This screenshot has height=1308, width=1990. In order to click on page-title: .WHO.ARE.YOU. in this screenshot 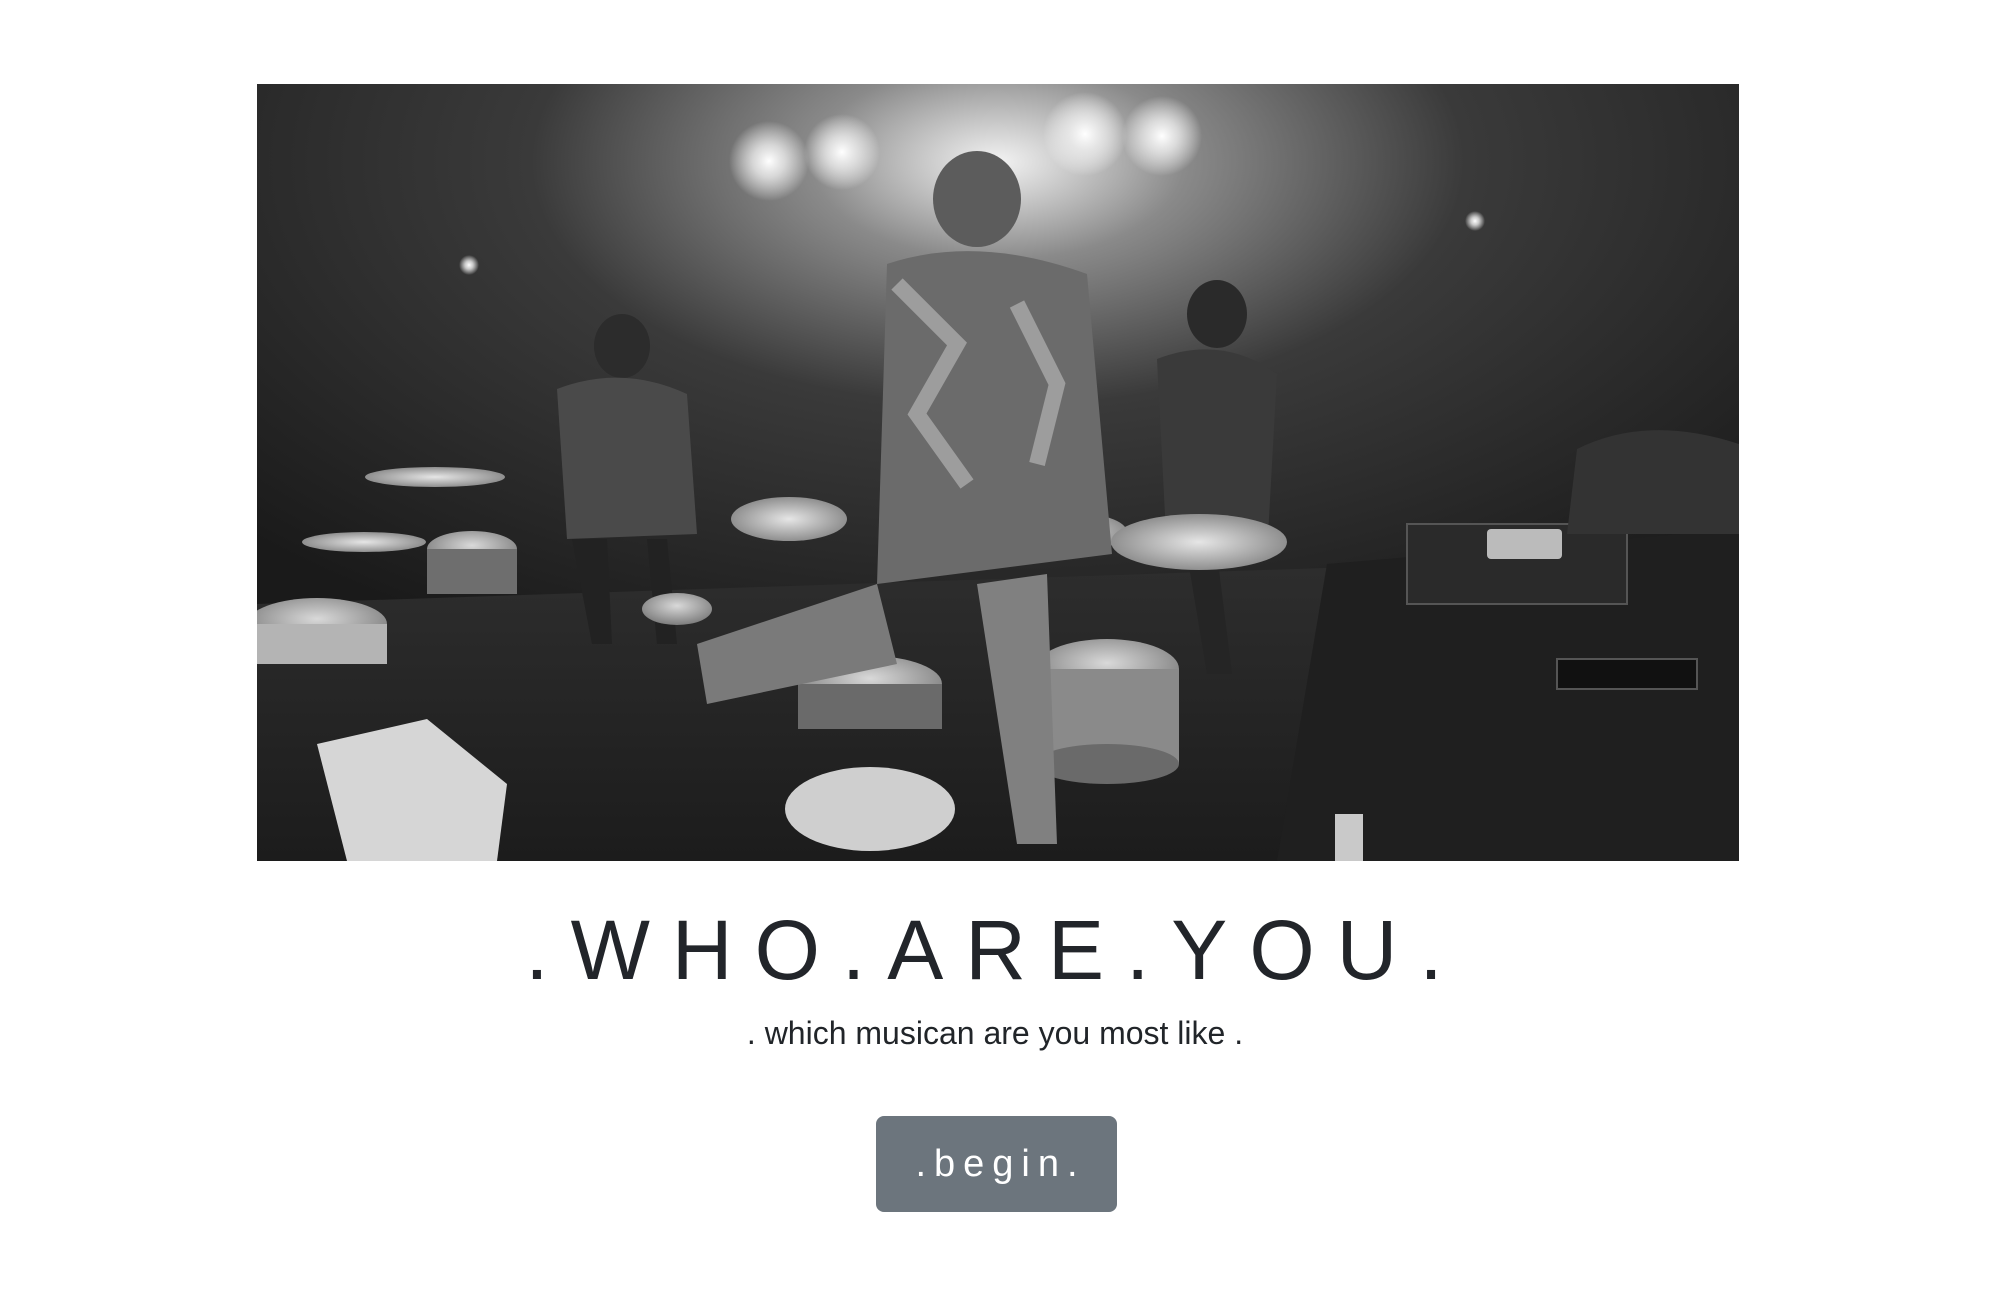, I will do `click(995, 950)`.